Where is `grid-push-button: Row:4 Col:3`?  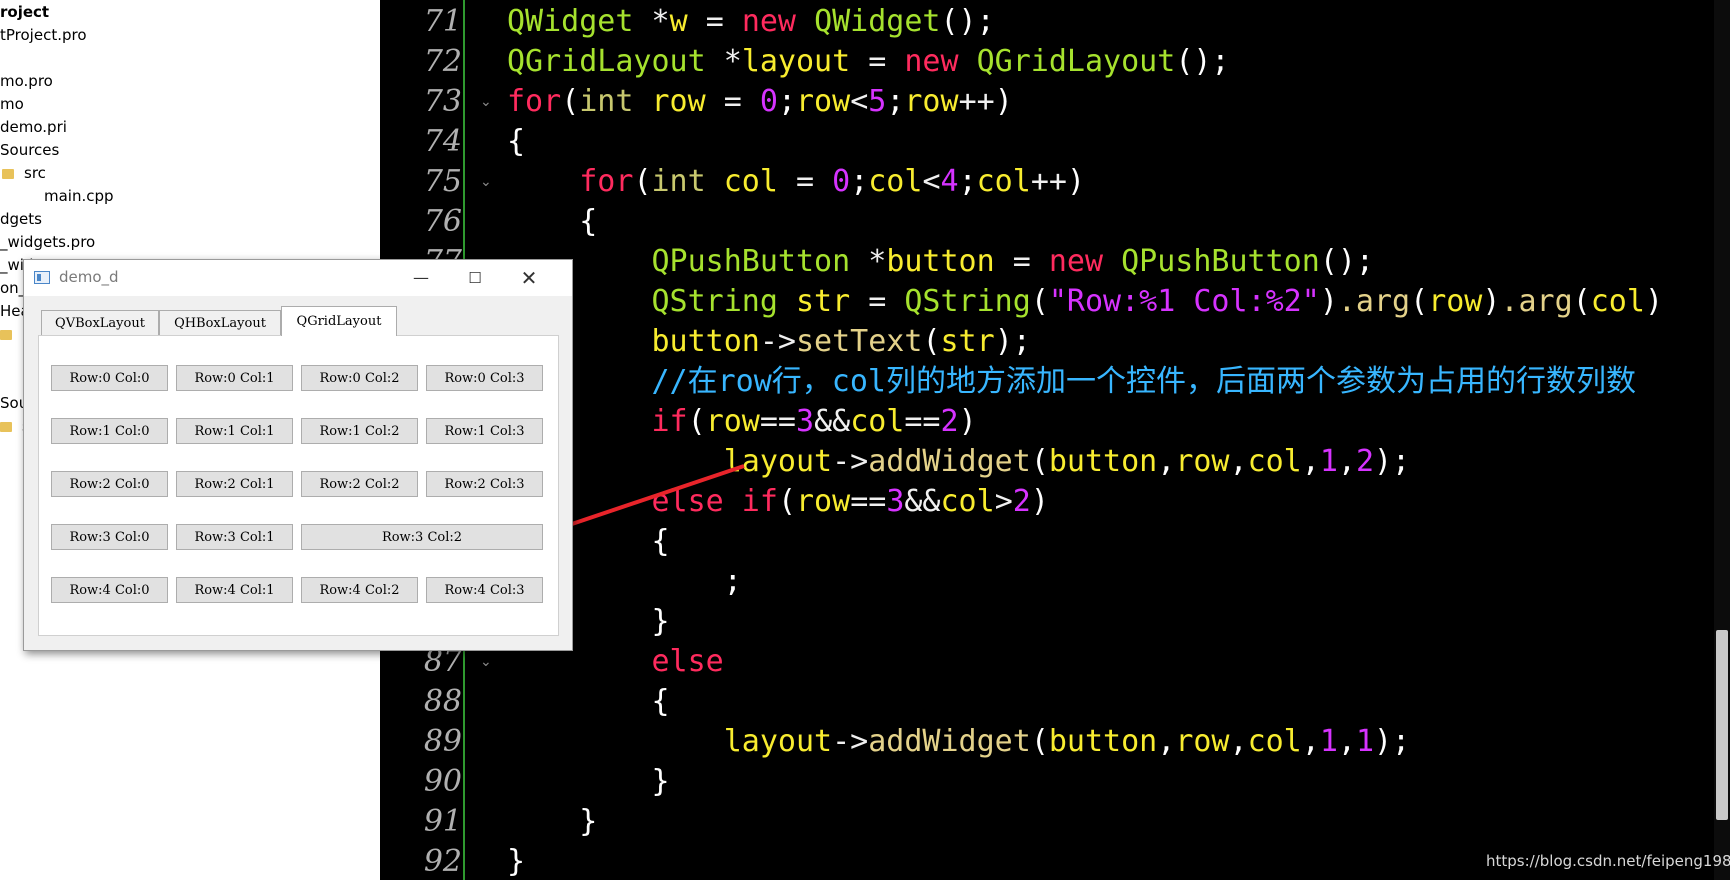
grid-push-button: Row:4 Col:3 is located at coordinates (484, 590).